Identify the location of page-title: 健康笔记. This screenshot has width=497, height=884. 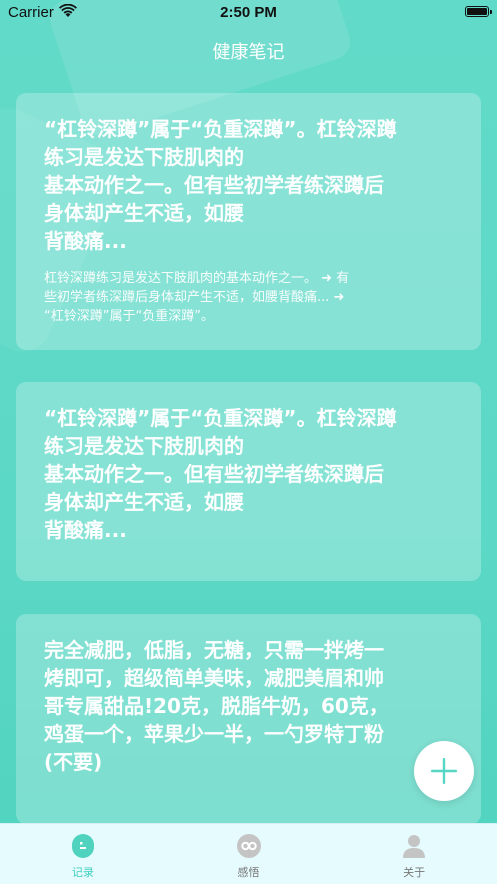
(248, 52).